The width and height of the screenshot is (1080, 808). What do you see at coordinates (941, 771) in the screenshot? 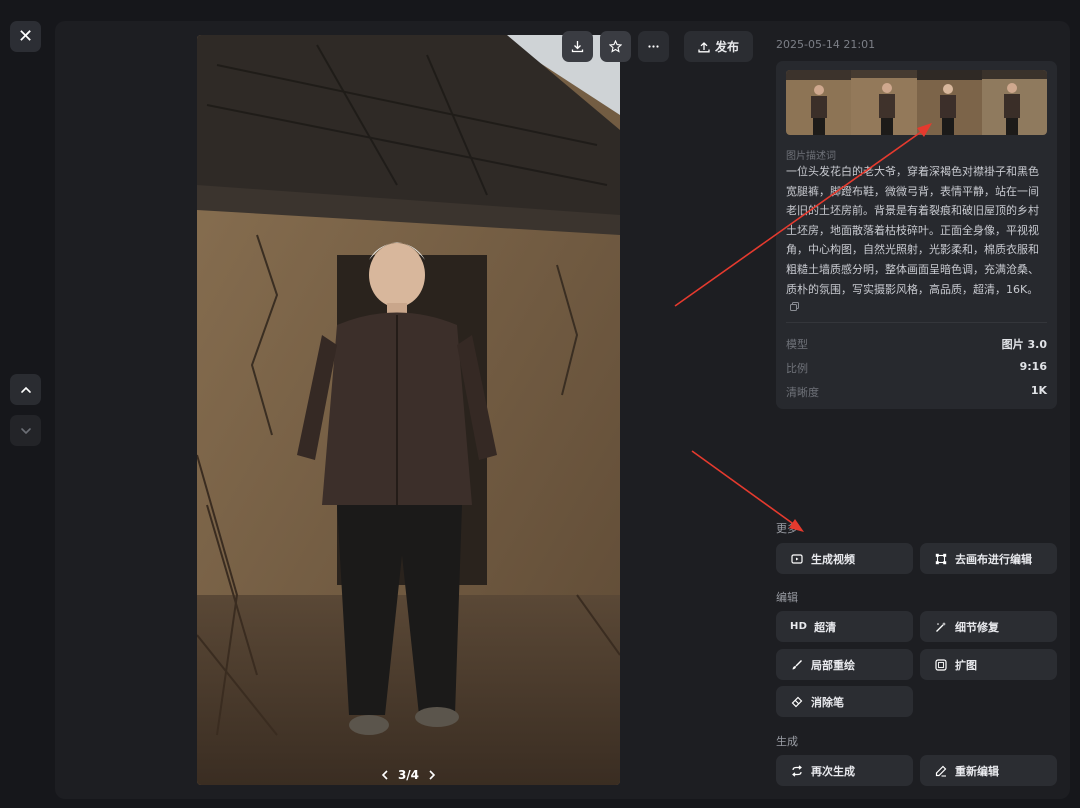
I see `pencil-icon` at bounding box center [941, 771].